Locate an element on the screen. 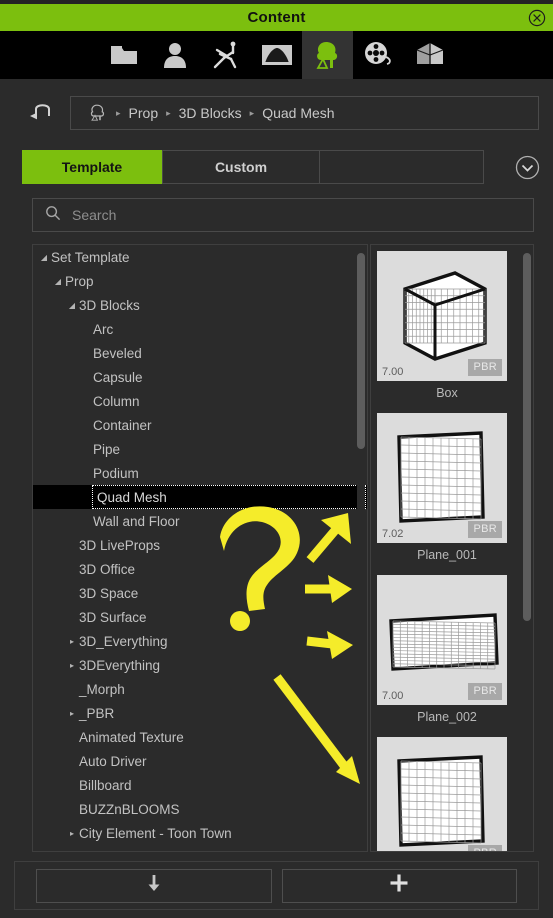 This screenshot has height=918, width=553. tree-item-label: Quad Mesh is located at coordinates (229, 497).